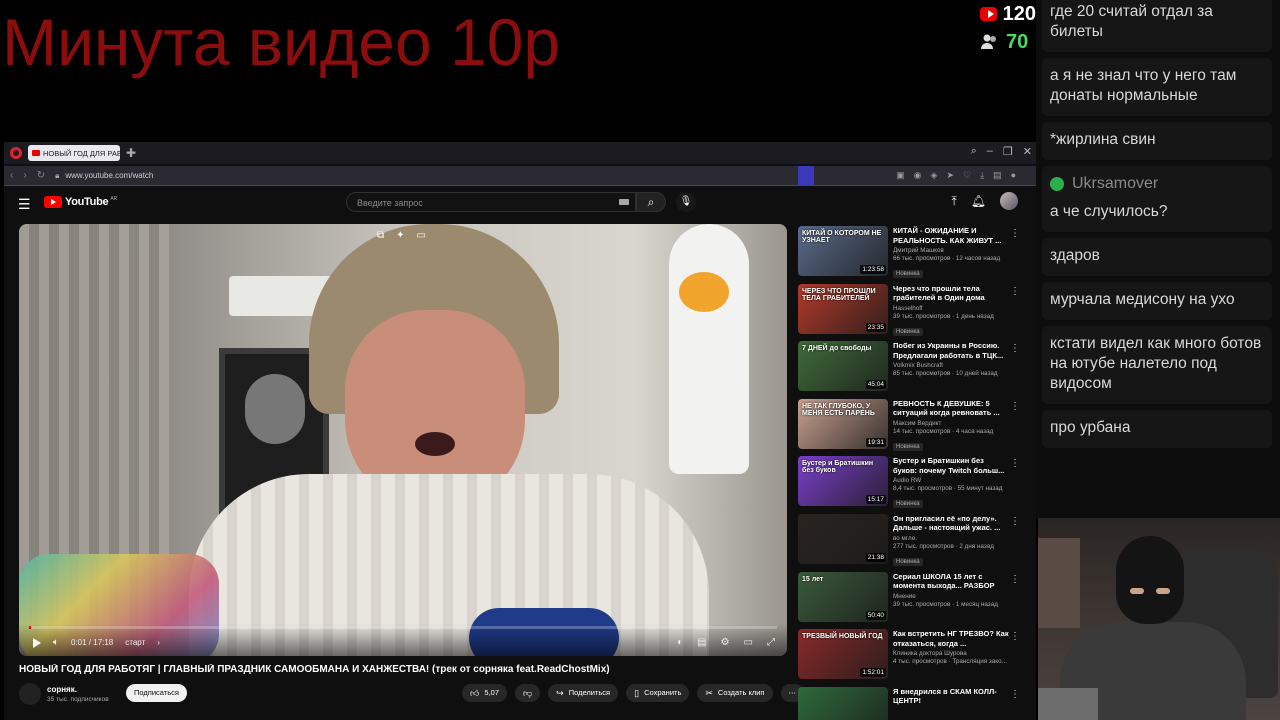  What do you see at coordinates (951, 696) in the screenshot?
I see `recommendation-title: Я внедрился в СКАМ КОЛЛ-ЦЕНТР!` at bounding box center [951, 696].